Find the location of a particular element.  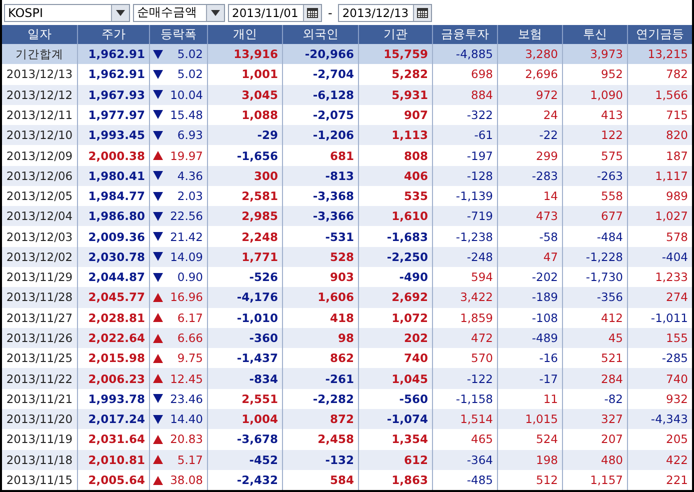

end-date-field: 2013/12/13 is located at coordinates (385, 13).